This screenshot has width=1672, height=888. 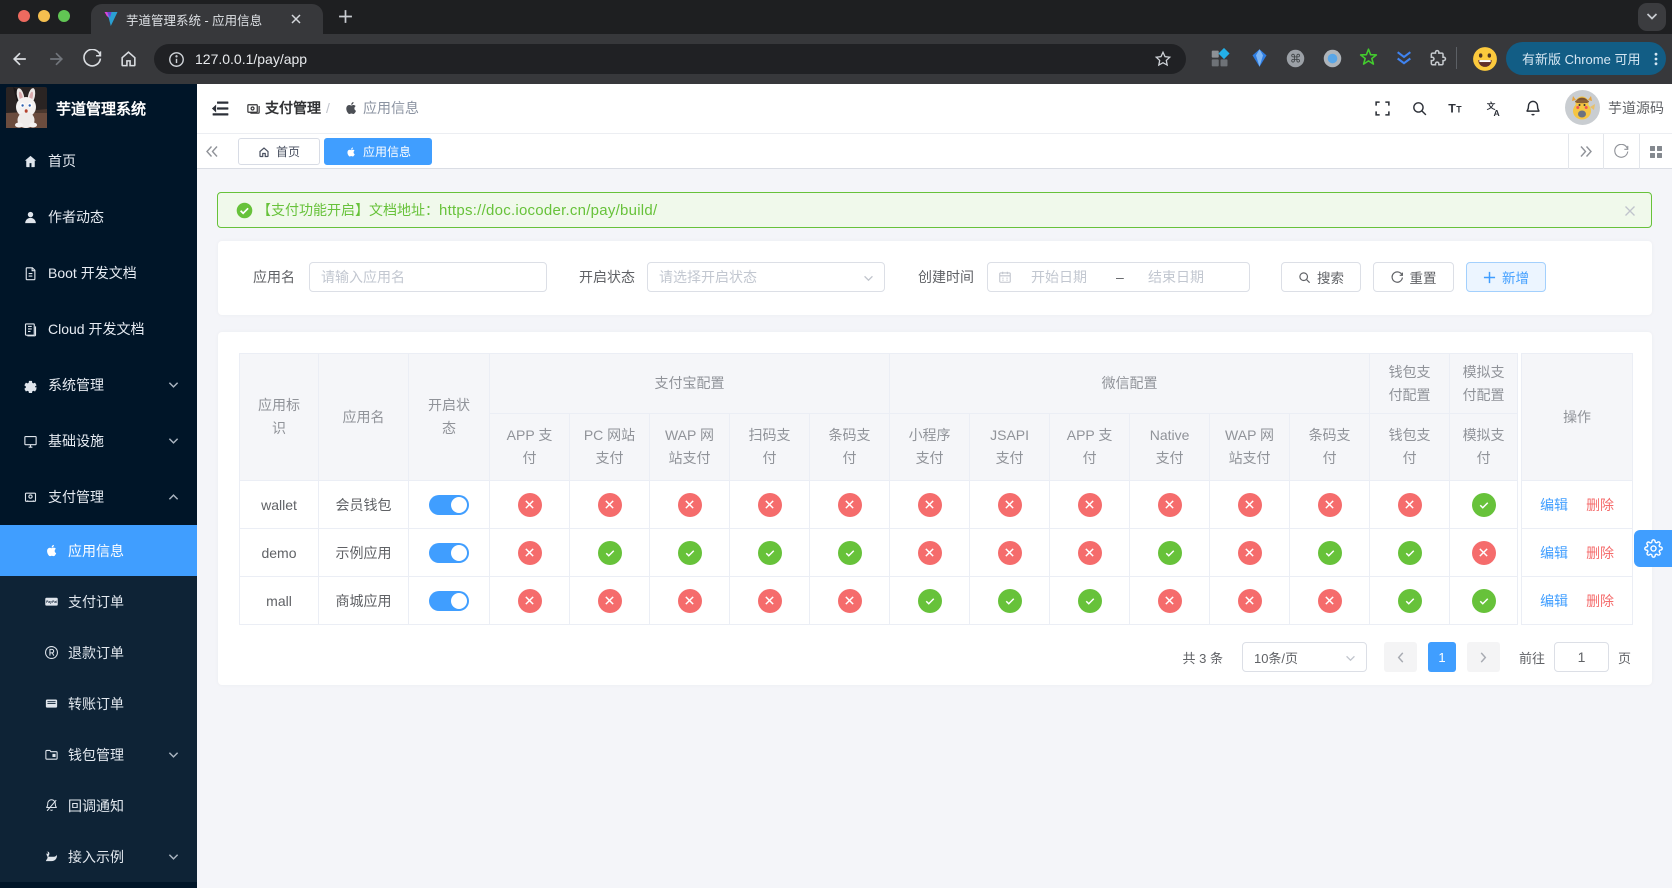 What do you see at coordinates (1497, 113) in the screenshot?
I see `svg-text: A` at bounding box center [1497, 113].